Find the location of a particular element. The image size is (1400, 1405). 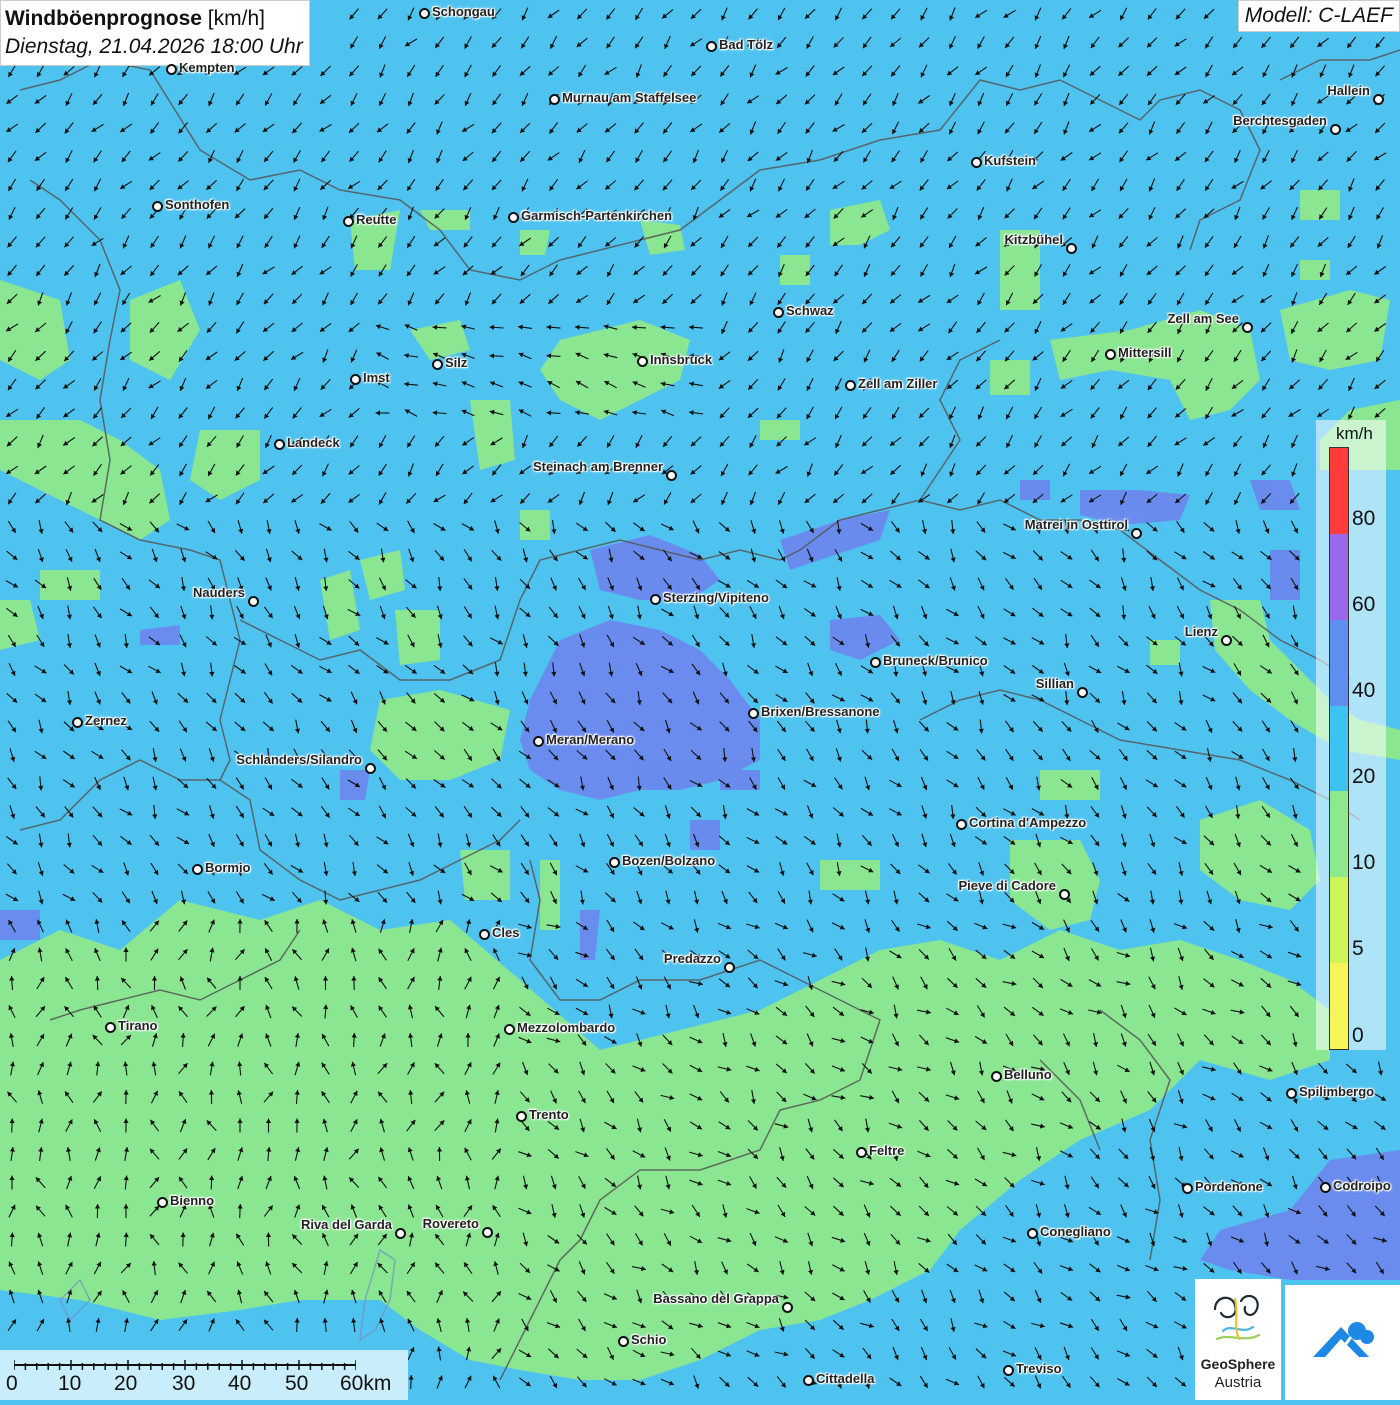

city-label: Bienno is located at coordinates (192, 1200).